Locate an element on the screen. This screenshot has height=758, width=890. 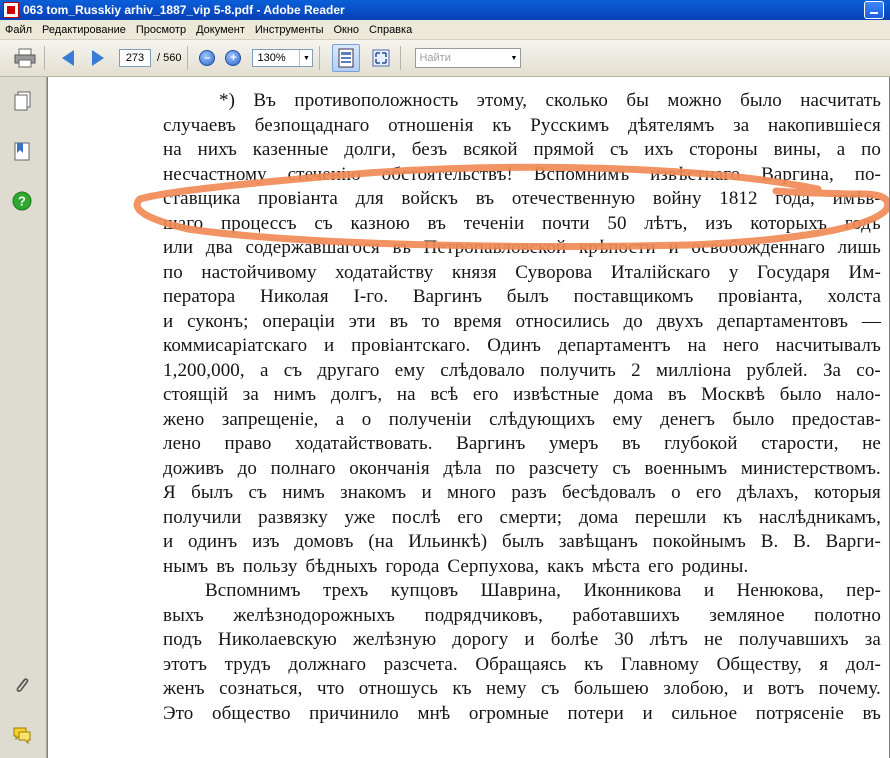
text-word: изъ is located at coordinates (719, 223).